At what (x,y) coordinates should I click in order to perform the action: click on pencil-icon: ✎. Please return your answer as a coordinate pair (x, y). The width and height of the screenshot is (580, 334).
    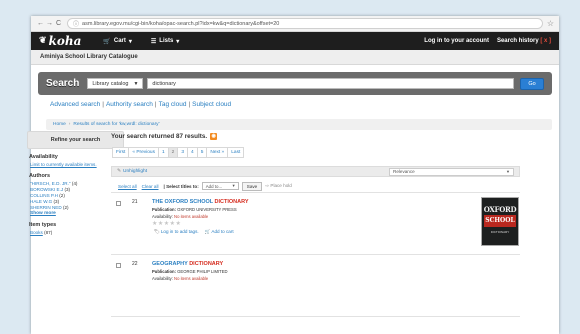
    Looking at the image, I should click on (119, 171).